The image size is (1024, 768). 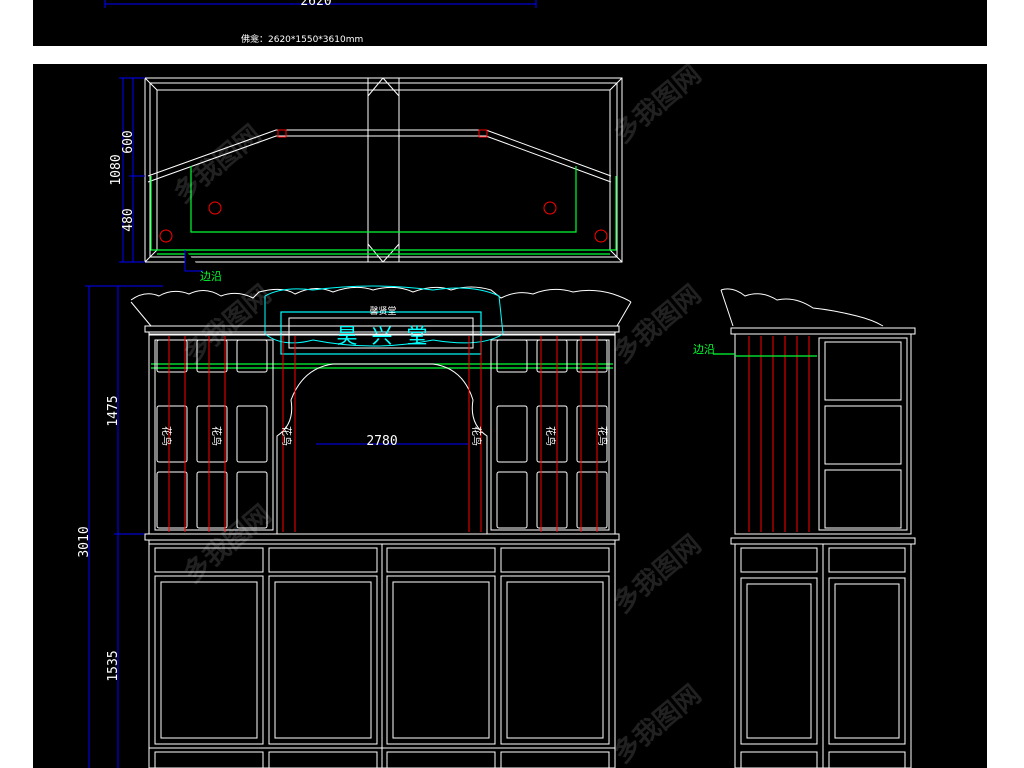 What do you see at coordinates (315, 4) in the screenshot?
I see `dimension-top-label: 2620` at bounding box center [315, 4].